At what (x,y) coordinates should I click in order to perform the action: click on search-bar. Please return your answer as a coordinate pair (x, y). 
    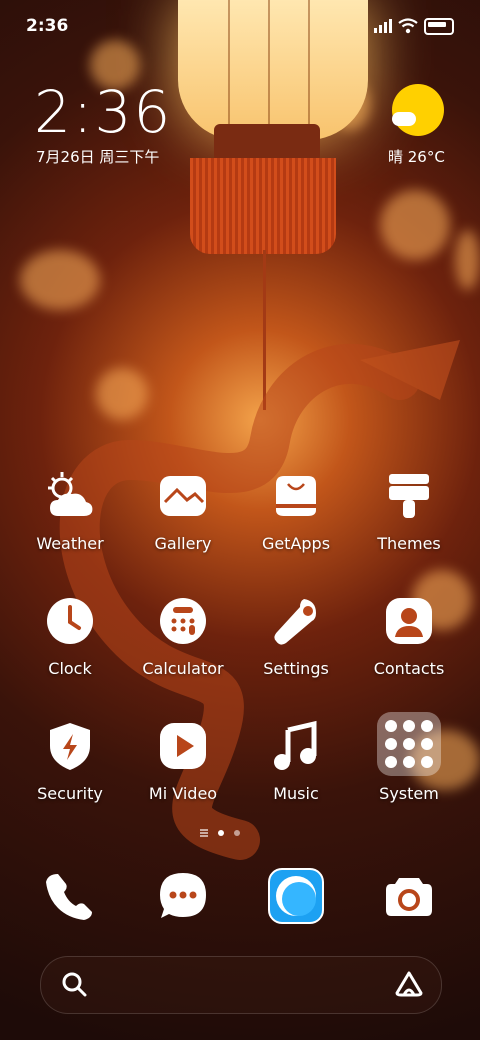
    Looking at the image, I should click on (241, 985).